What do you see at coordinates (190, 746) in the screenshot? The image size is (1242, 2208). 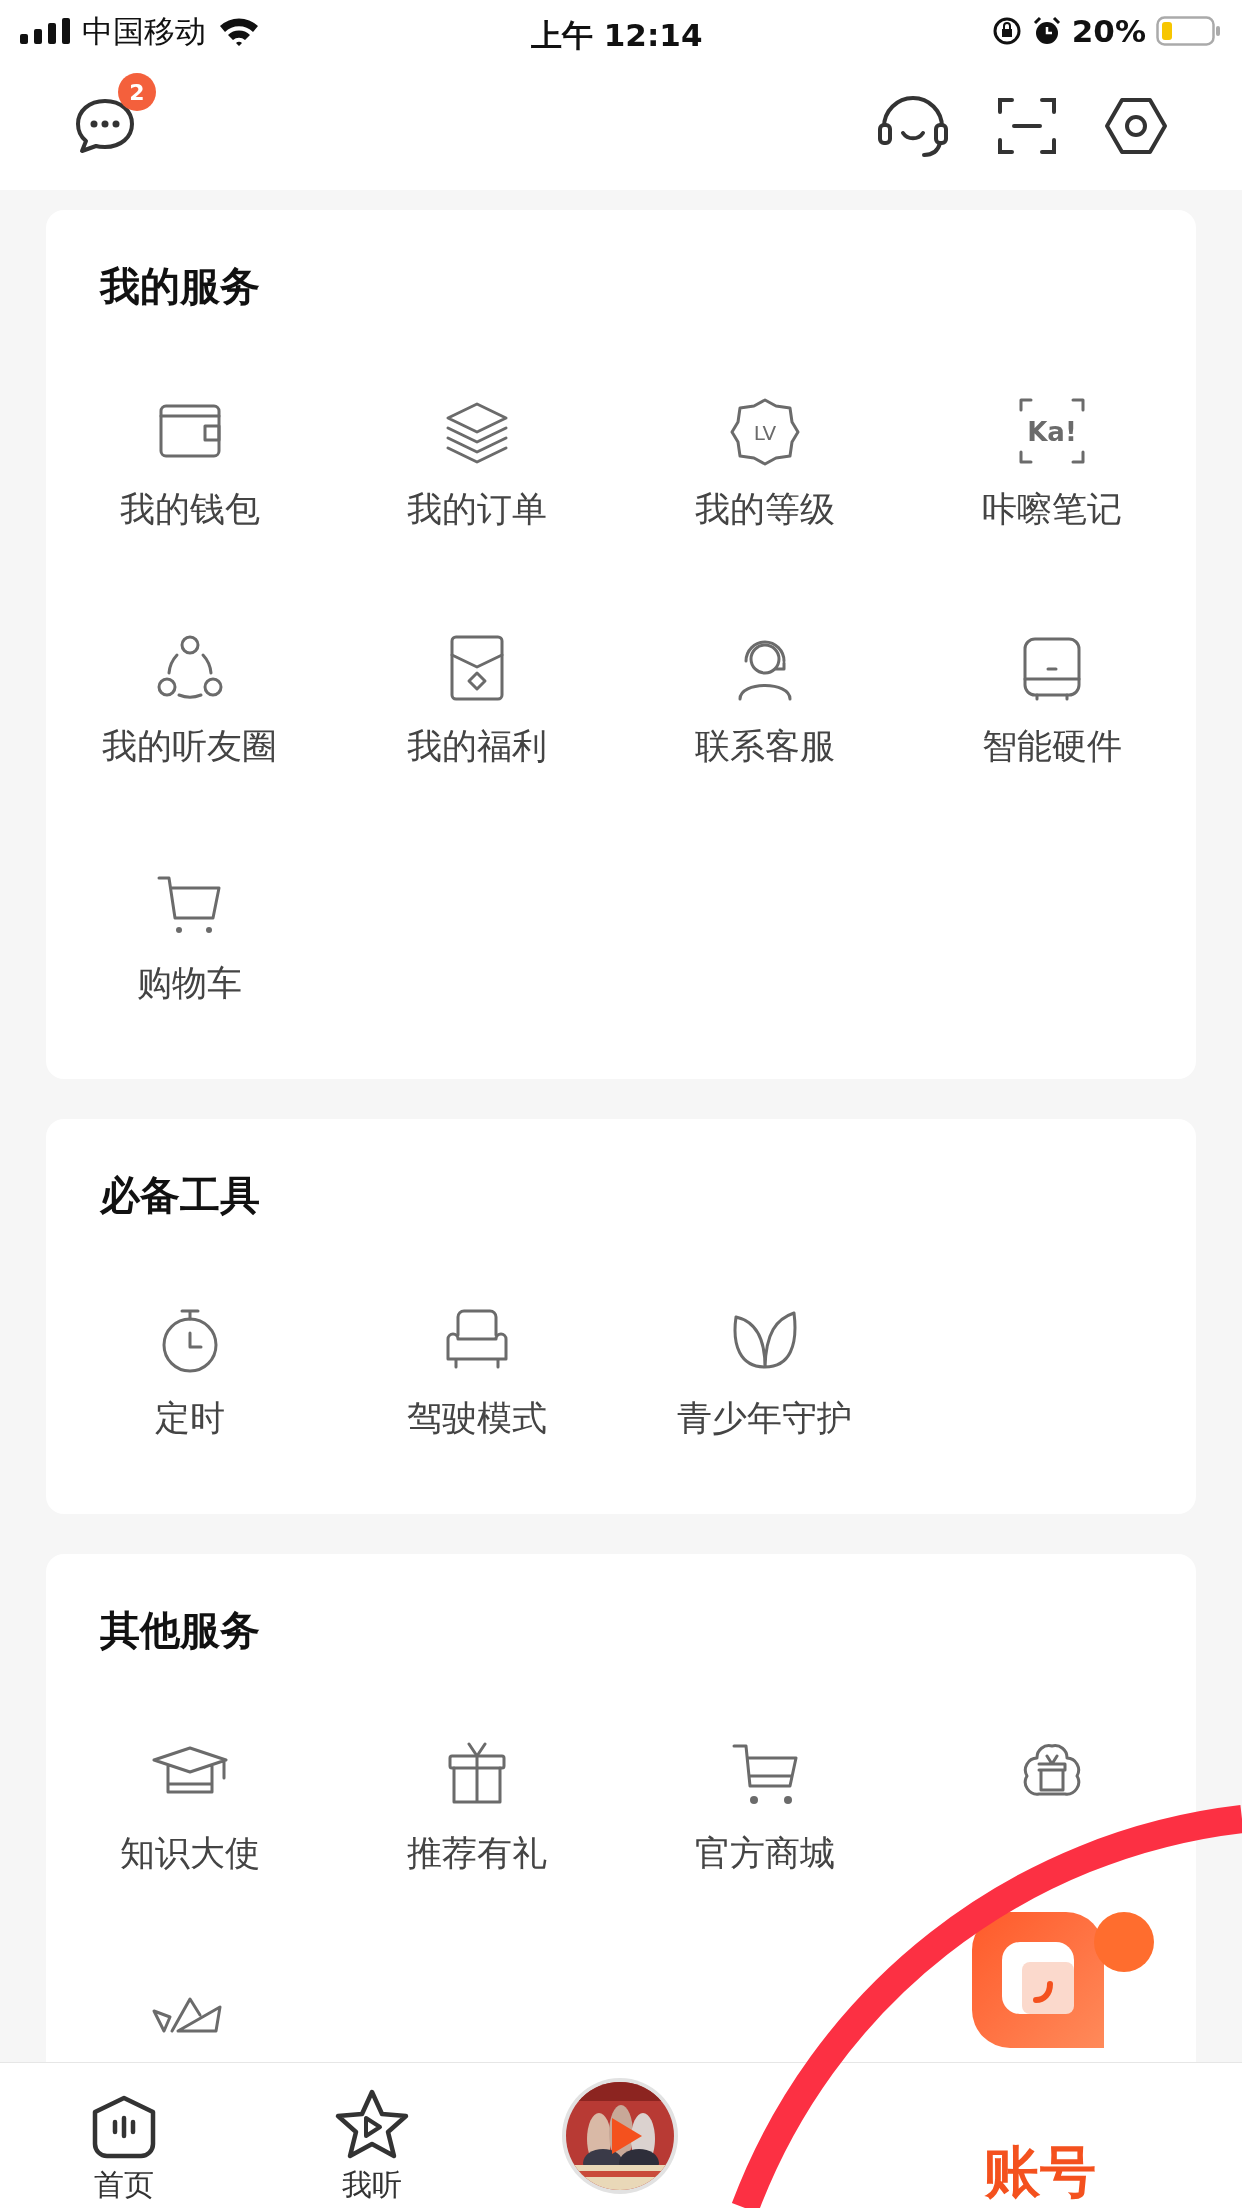 I see `service-label: 我的听友圈` at bounding box center [190, 746].